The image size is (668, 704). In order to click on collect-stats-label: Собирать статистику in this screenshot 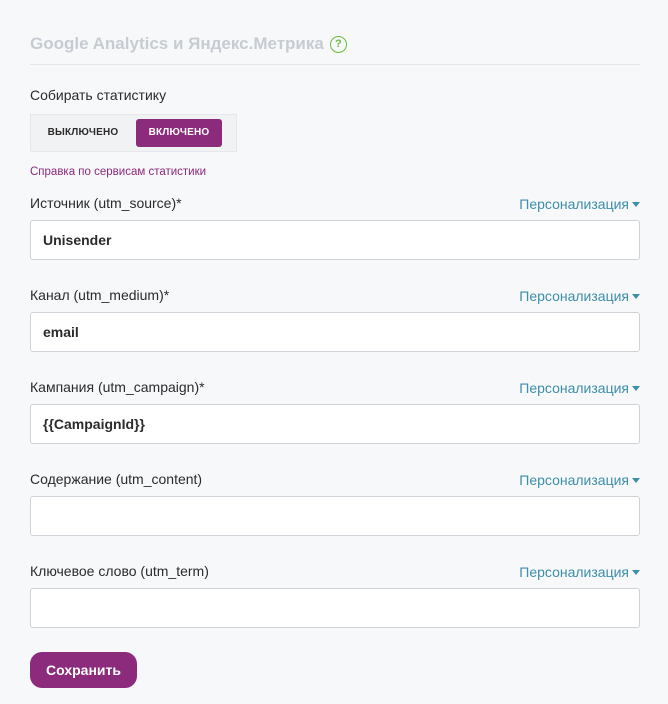, I will do `click(98, 95)`.